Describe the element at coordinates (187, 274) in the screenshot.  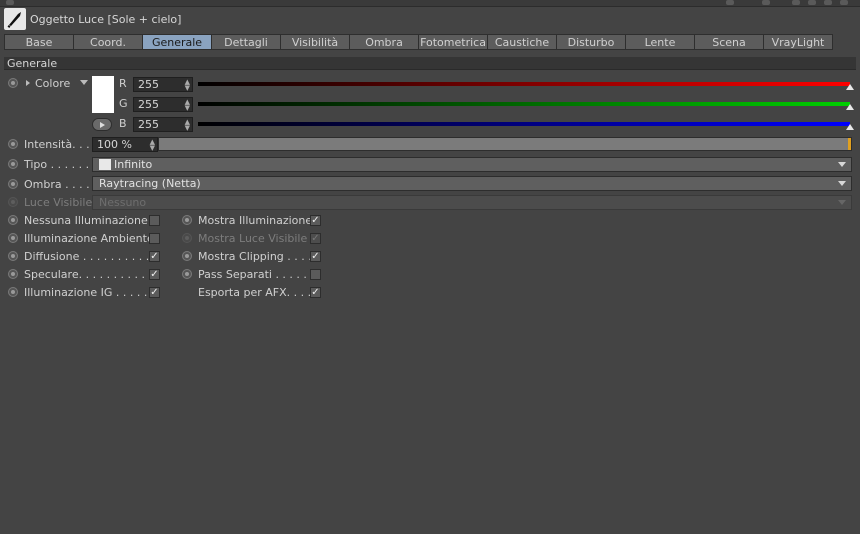
I see `pass-separati-radio` at that location.